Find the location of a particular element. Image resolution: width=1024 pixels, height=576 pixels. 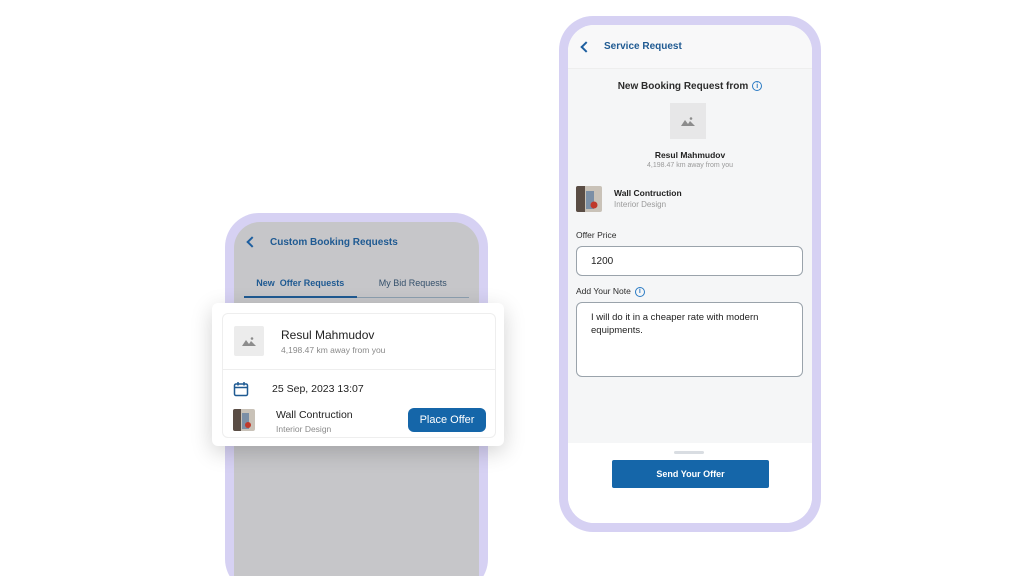

offer-price-input: 1200 is located at coordinates (689, 261).